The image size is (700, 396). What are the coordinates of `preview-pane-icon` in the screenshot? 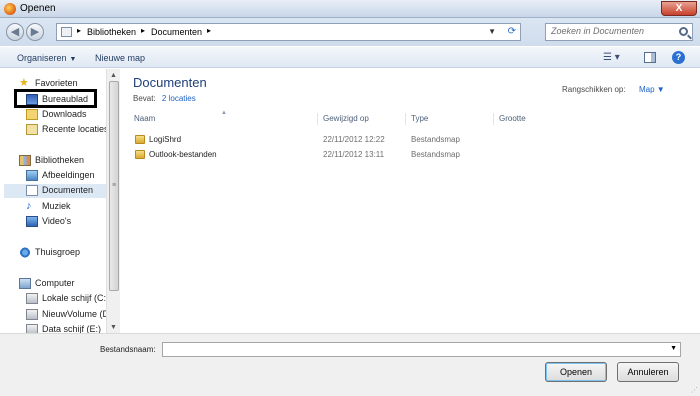 It's located at (650, 57).